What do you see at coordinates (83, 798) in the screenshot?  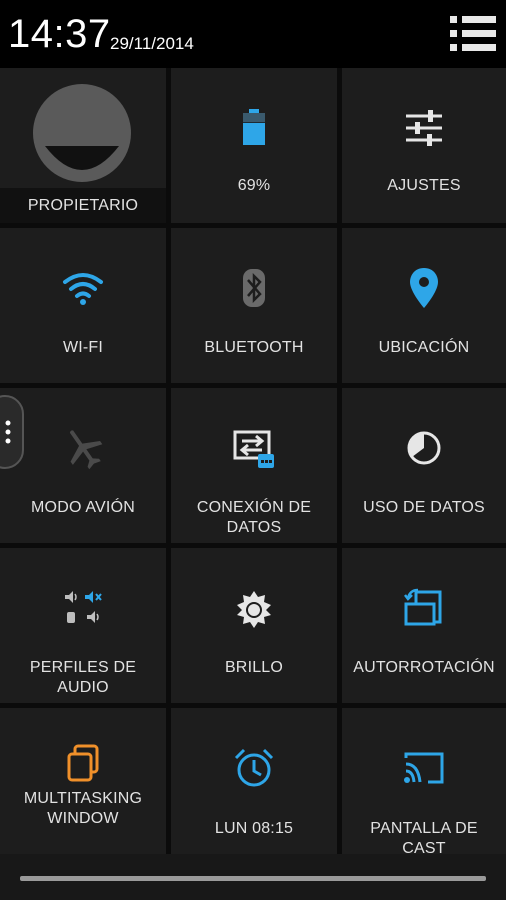 I see `tile-multitasking-label-1: MULTITASKING` at bounding box center [83, 798].